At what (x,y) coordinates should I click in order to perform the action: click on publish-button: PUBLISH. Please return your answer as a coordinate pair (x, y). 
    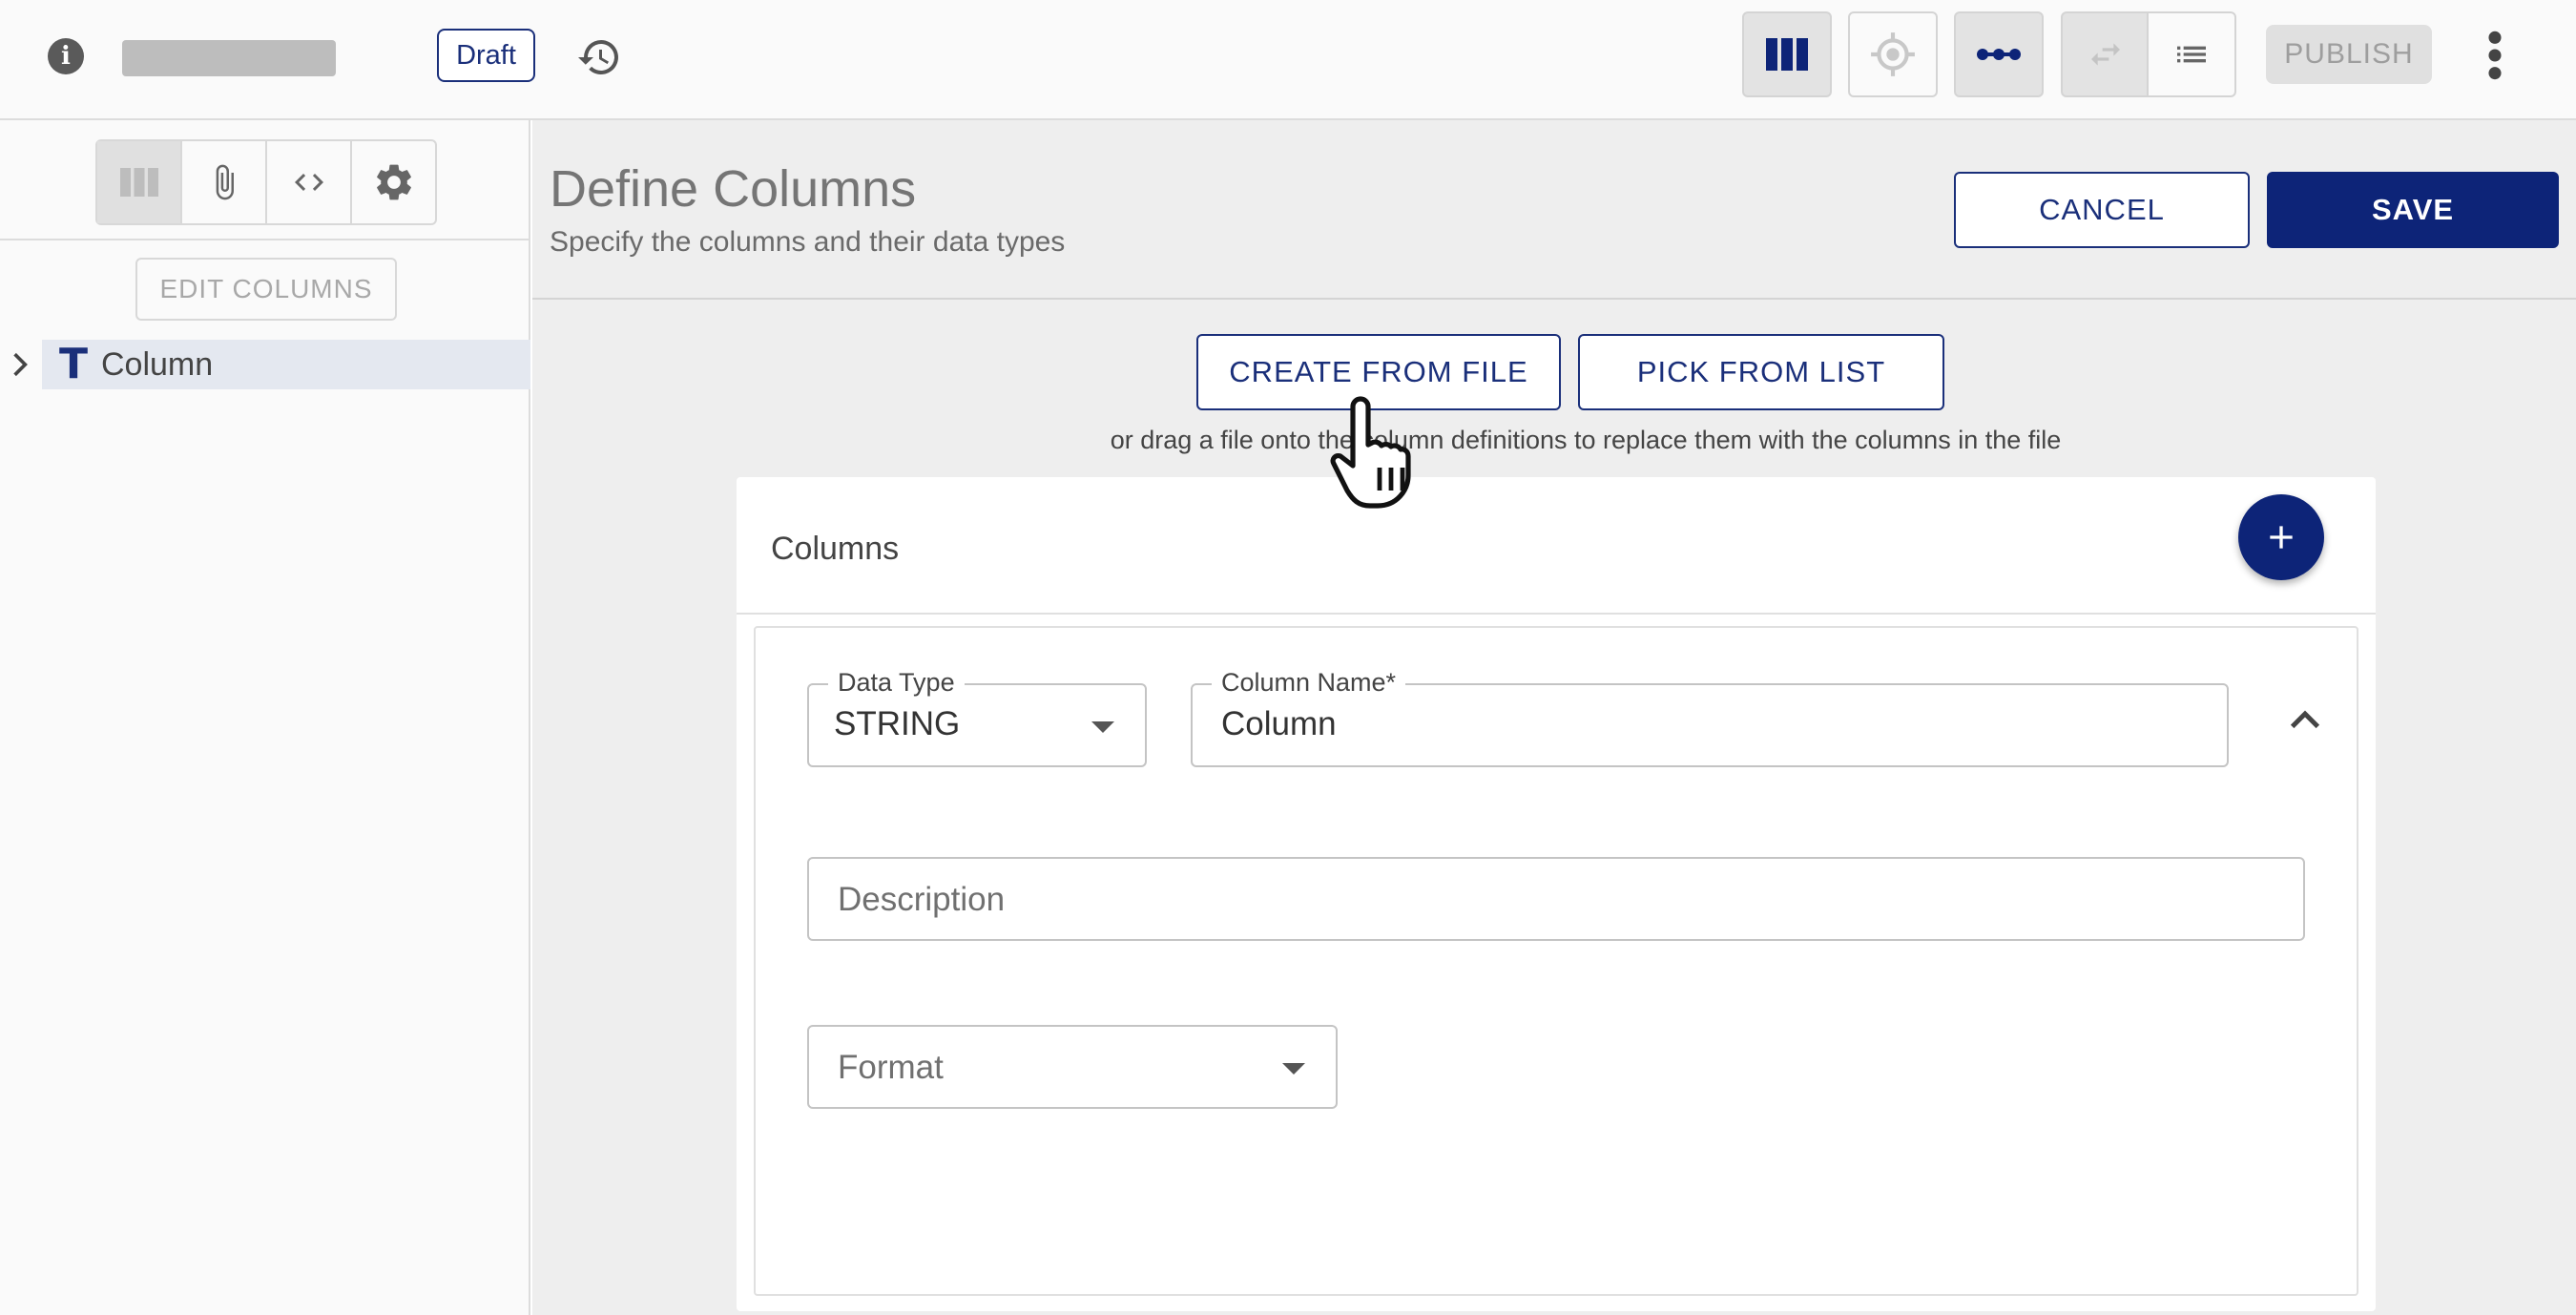
    Looking at the image, I should click on (2349, 54).